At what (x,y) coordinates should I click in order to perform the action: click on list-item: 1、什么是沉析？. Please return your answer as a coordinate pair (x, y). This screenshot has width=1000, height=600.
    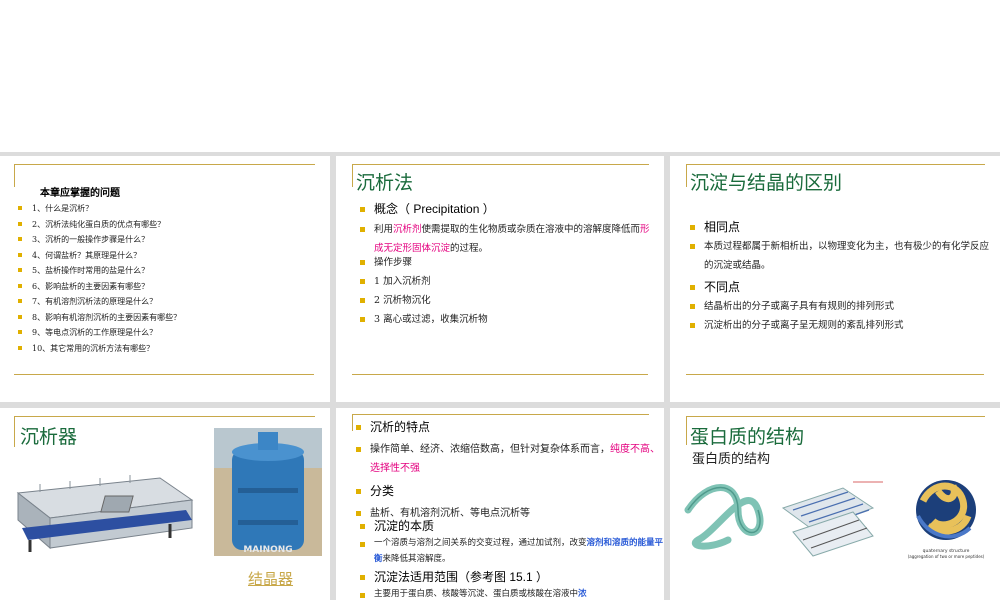
    Looking at the image, I should click on (99, 209).